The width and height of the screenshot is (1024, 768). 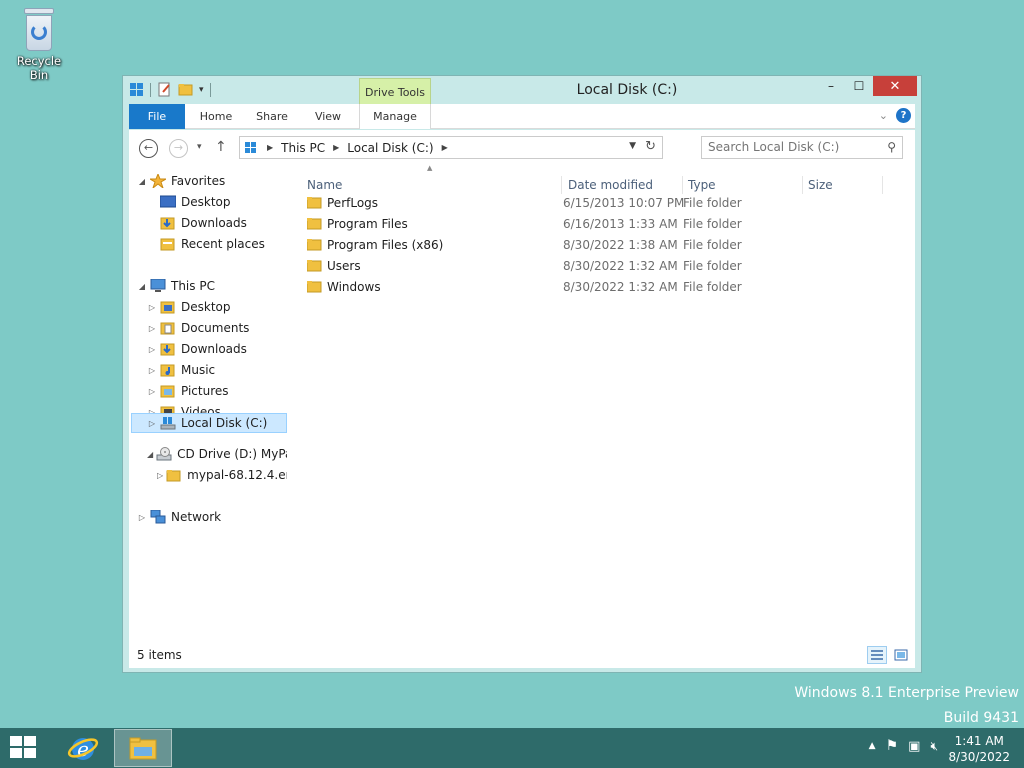 I want to click on search-icon: ⚲, so click(x=891, y=147).